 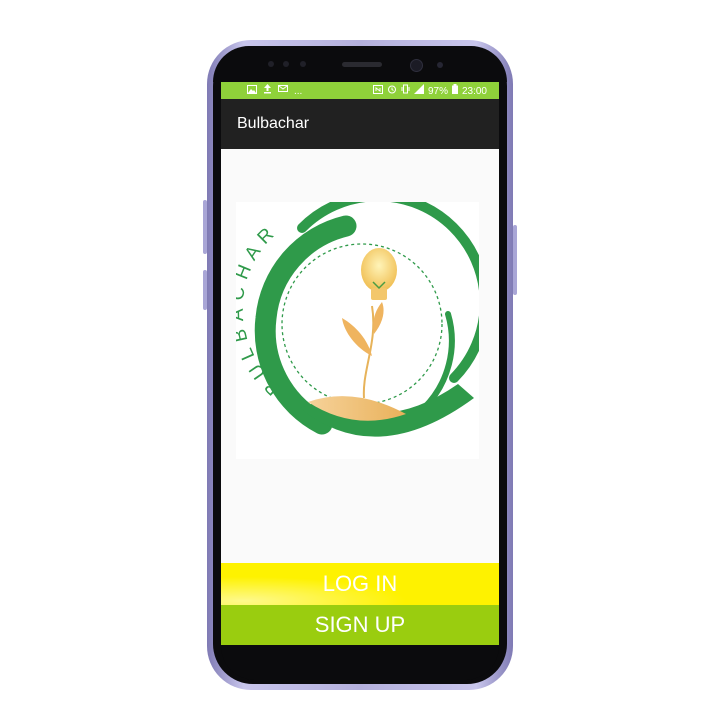 I want to click on battery-percent: 97%, so click(x=437, y=91).